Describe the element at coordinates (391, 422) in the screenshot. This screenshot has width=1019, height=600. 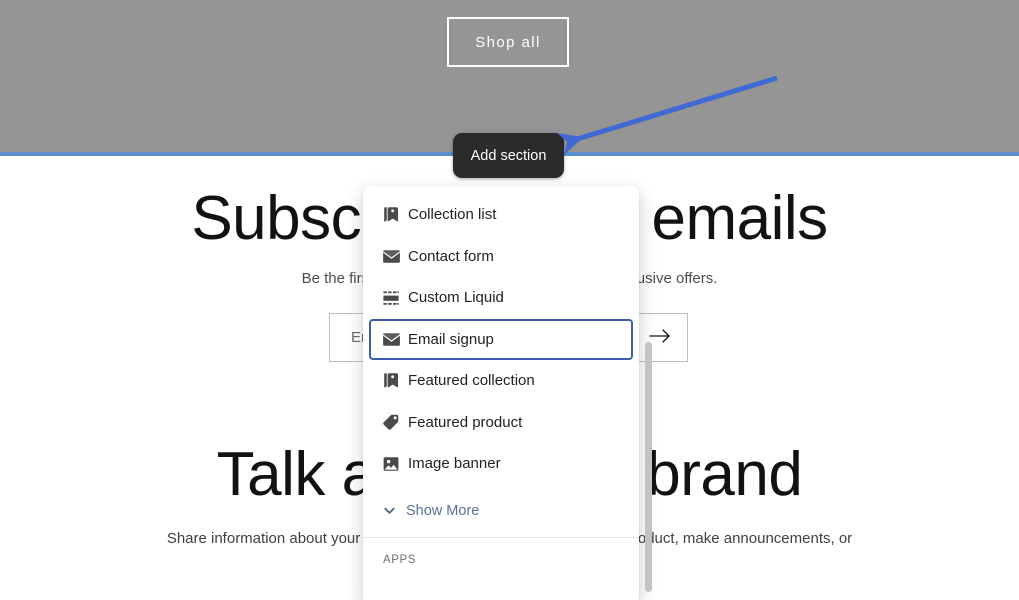
I see `price-tag-icon` at that location.